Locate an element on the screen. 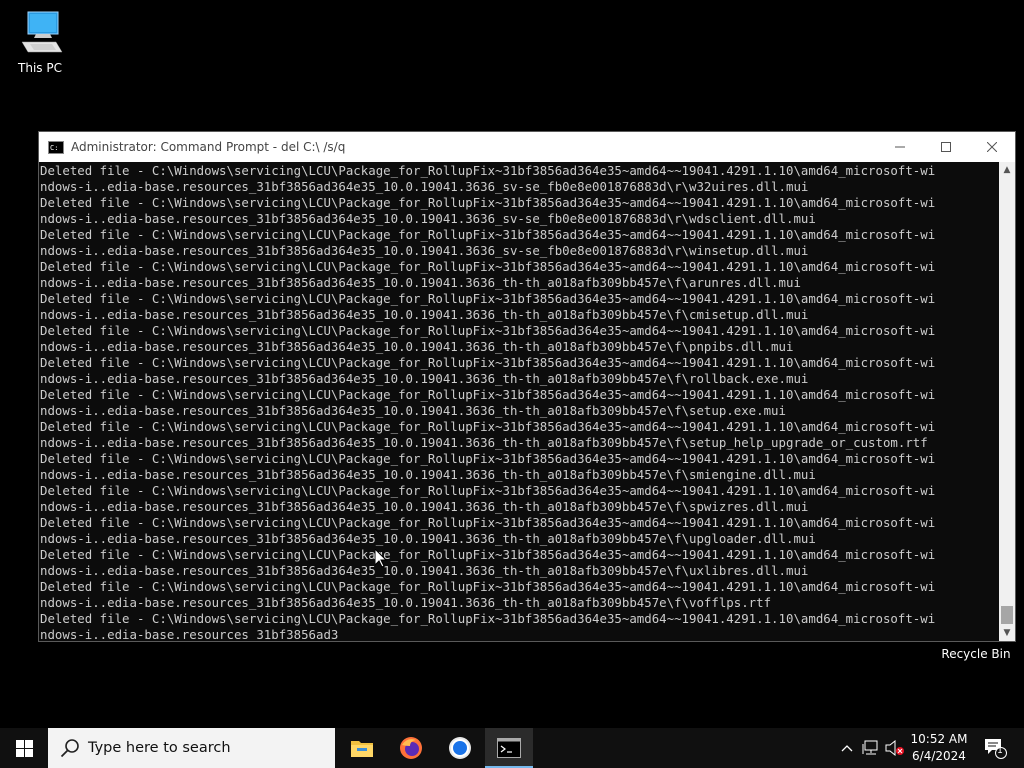 The width and height of the screenshot is (1024, 768). mouse-cursor-icon is located at coordinates (381, 558).